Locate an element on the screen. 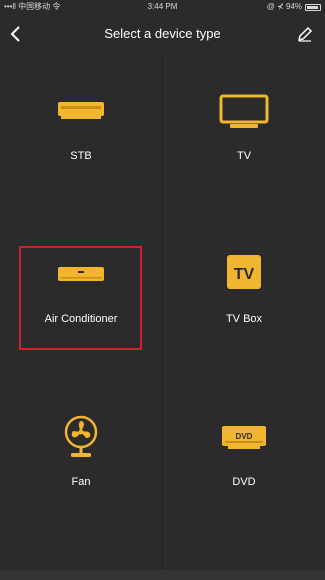  edit-button is located at coordinates (305, 34).